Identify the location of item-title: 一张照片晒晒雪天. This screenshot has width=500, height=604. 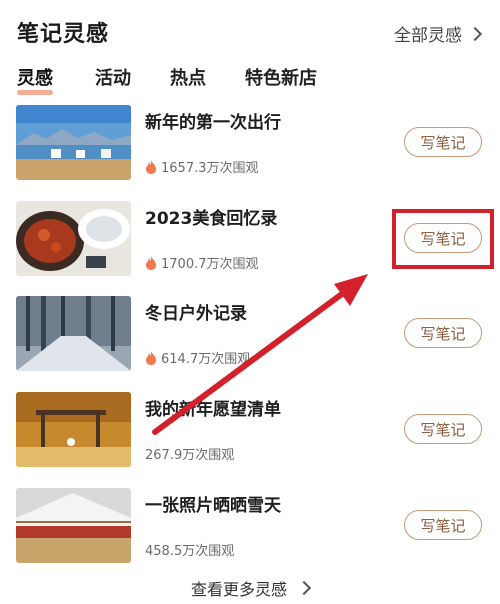
(213, 506).